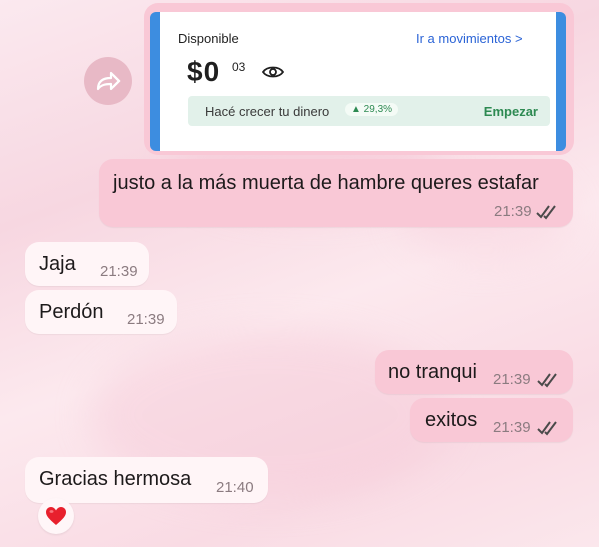  I want to click on card-amount-cents: 03, so click(239, 67).